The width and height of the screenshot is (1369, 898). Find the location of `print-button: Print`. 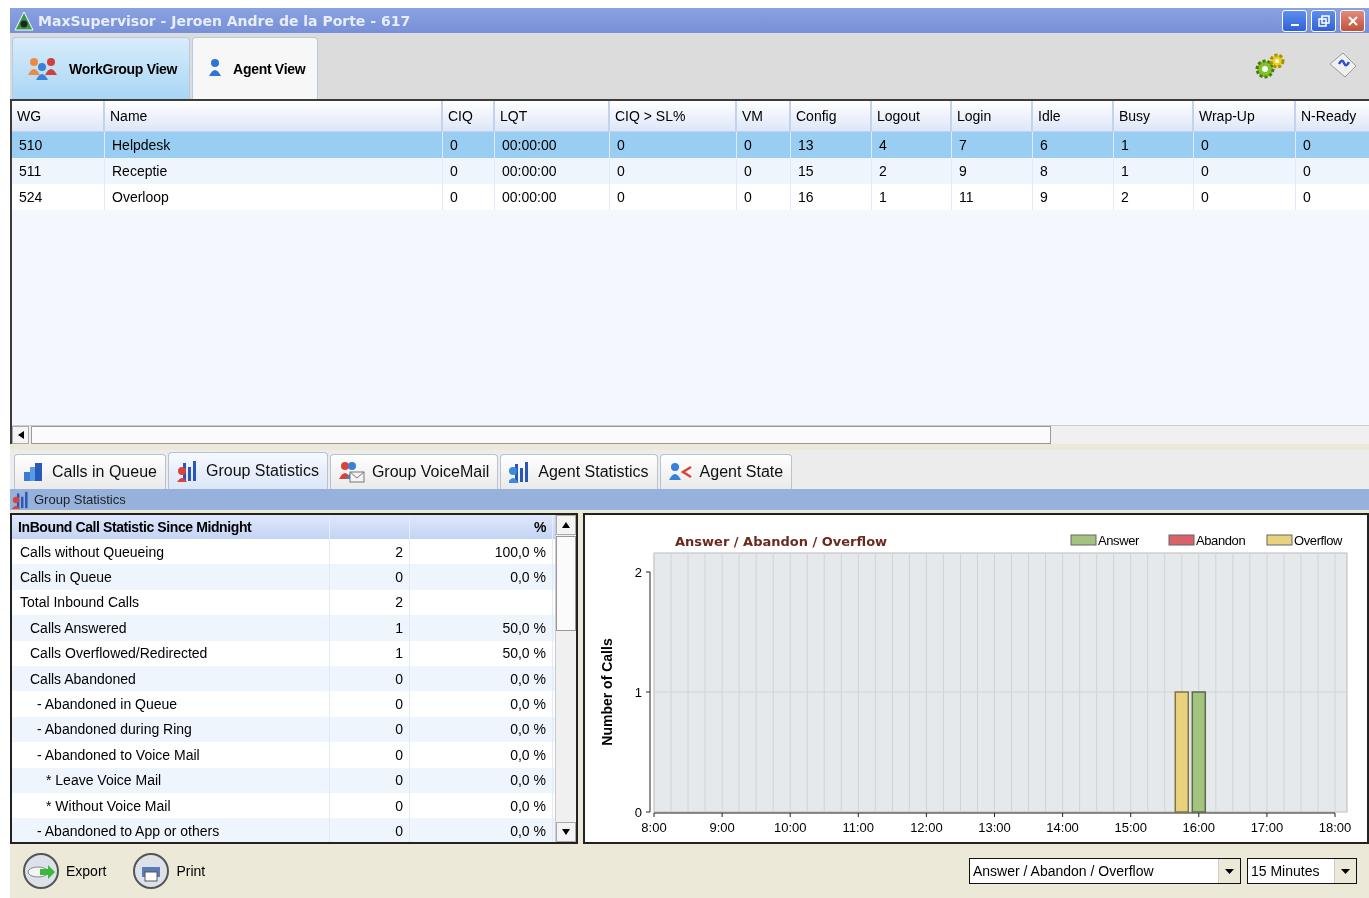

print-button: Print is located at coordinates (169, 871).